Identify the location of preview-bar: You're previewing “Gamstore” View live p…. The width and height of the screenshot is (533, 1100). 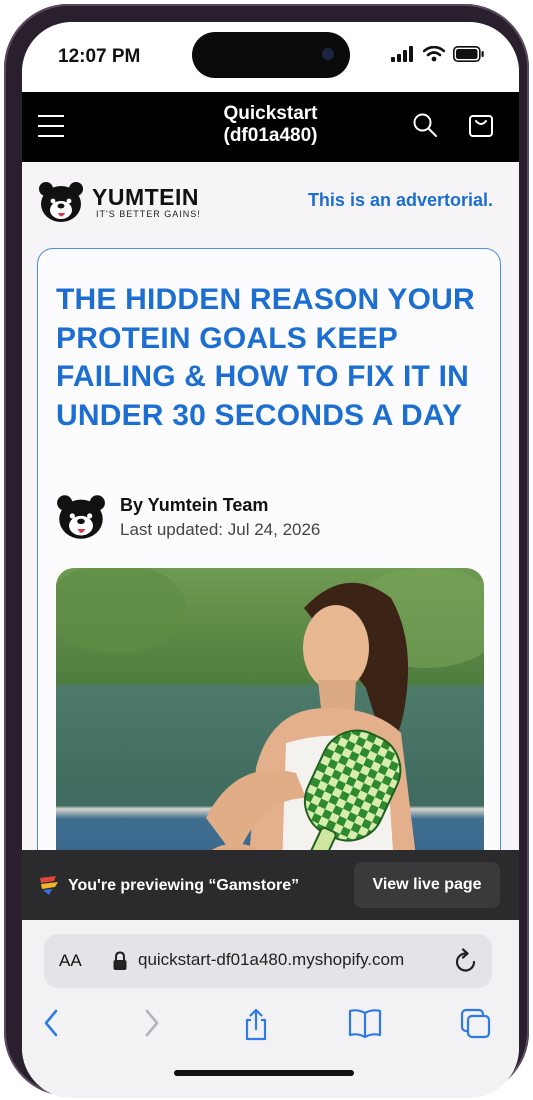
(270, 885).